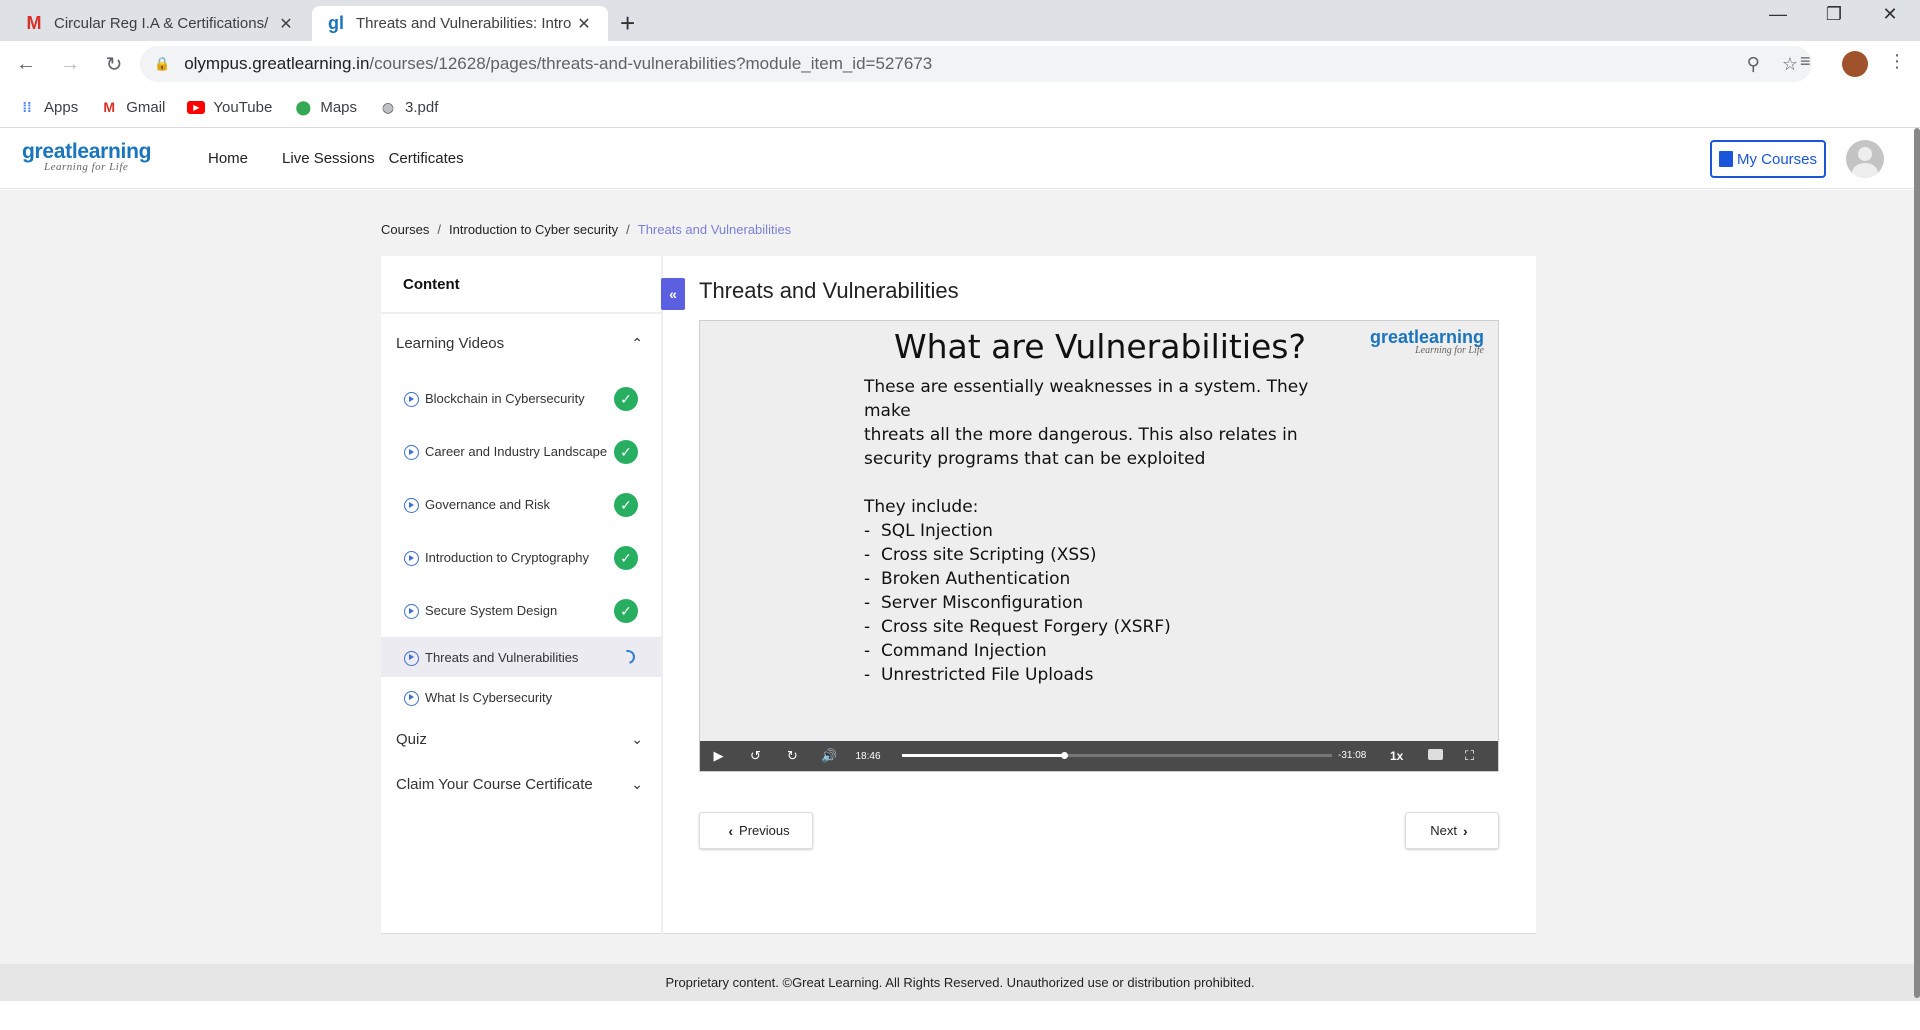 The height and width of the screenshot is (1030, 1920). What do you see at coordinates (1897, 61) in the screenshot?
I see `browser-menu-icon: ⋮` at bounding box center [1897, 61].